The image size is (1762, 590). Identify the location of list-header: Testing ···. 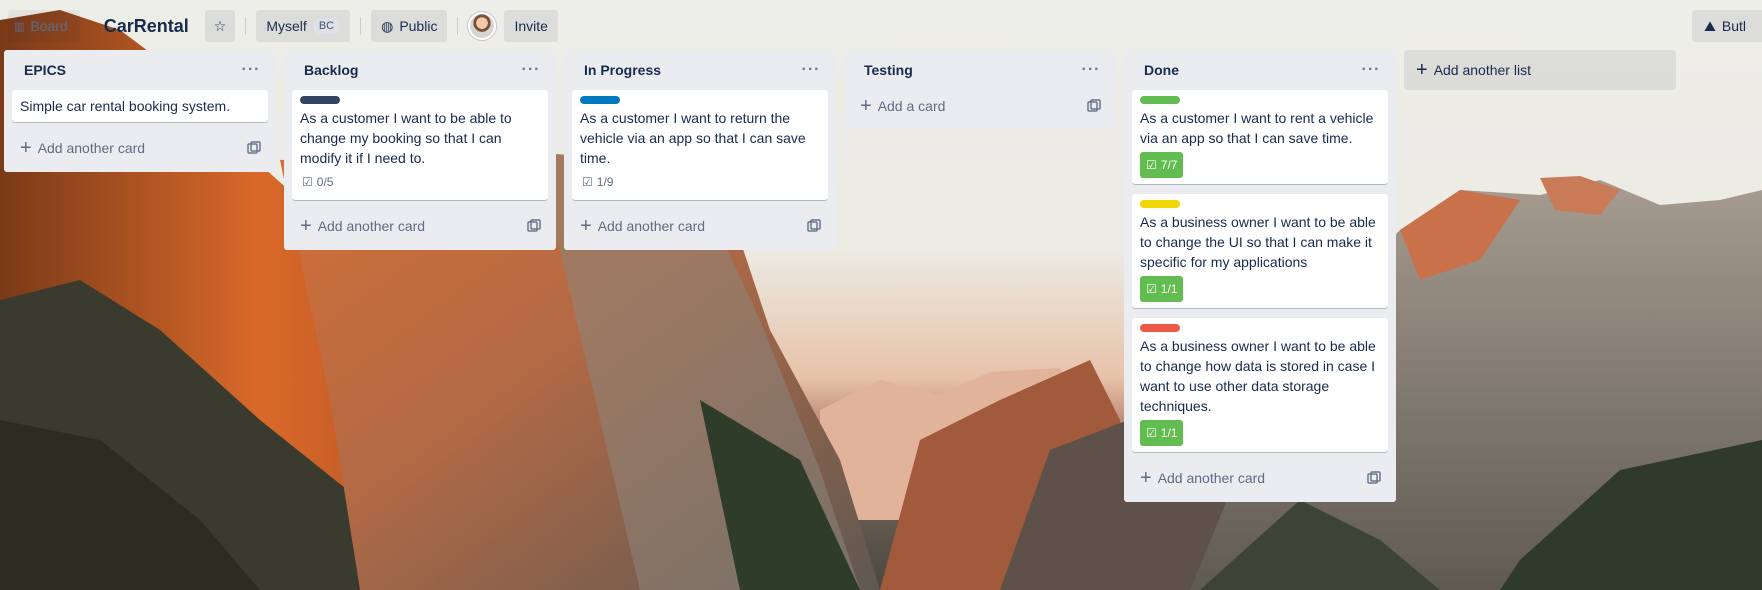
(980, 70).